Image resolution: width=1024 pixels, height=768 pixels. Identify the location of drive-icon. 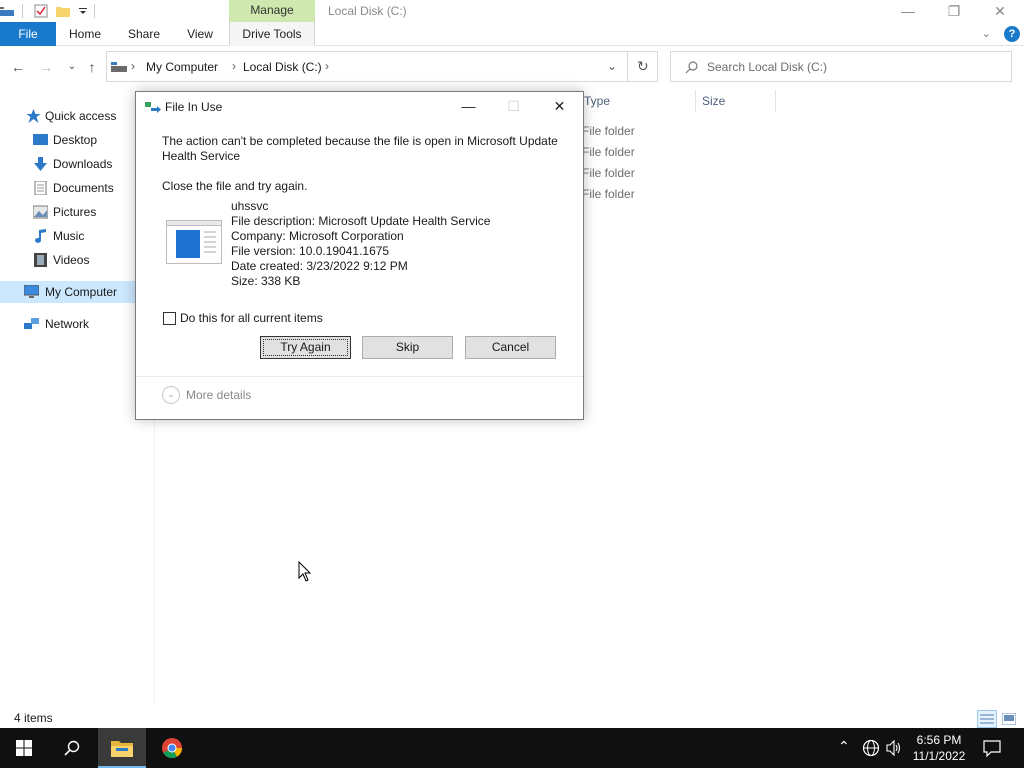
(119, 67).